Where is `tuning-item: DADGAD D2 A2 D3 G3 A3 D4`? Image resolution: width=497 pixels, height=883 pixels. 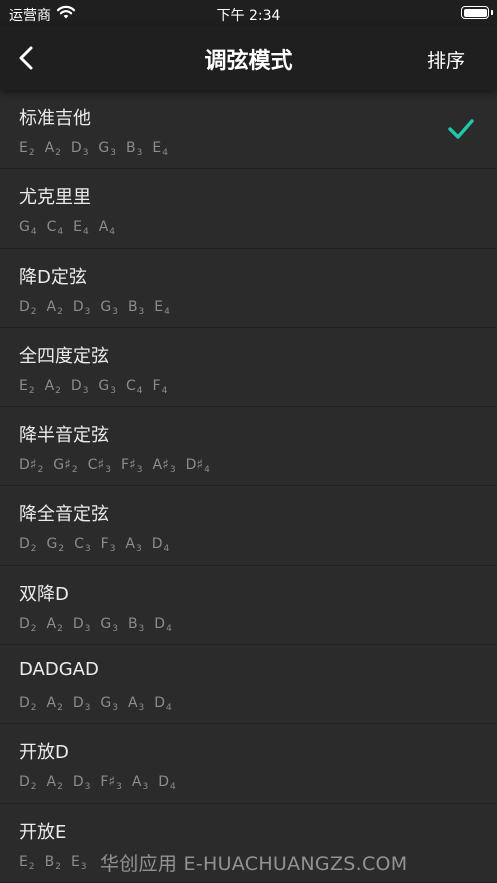
tuning-item: DADGAD D2 A2 D3 G3 A3 D4 is located at coordinates (248, 685).